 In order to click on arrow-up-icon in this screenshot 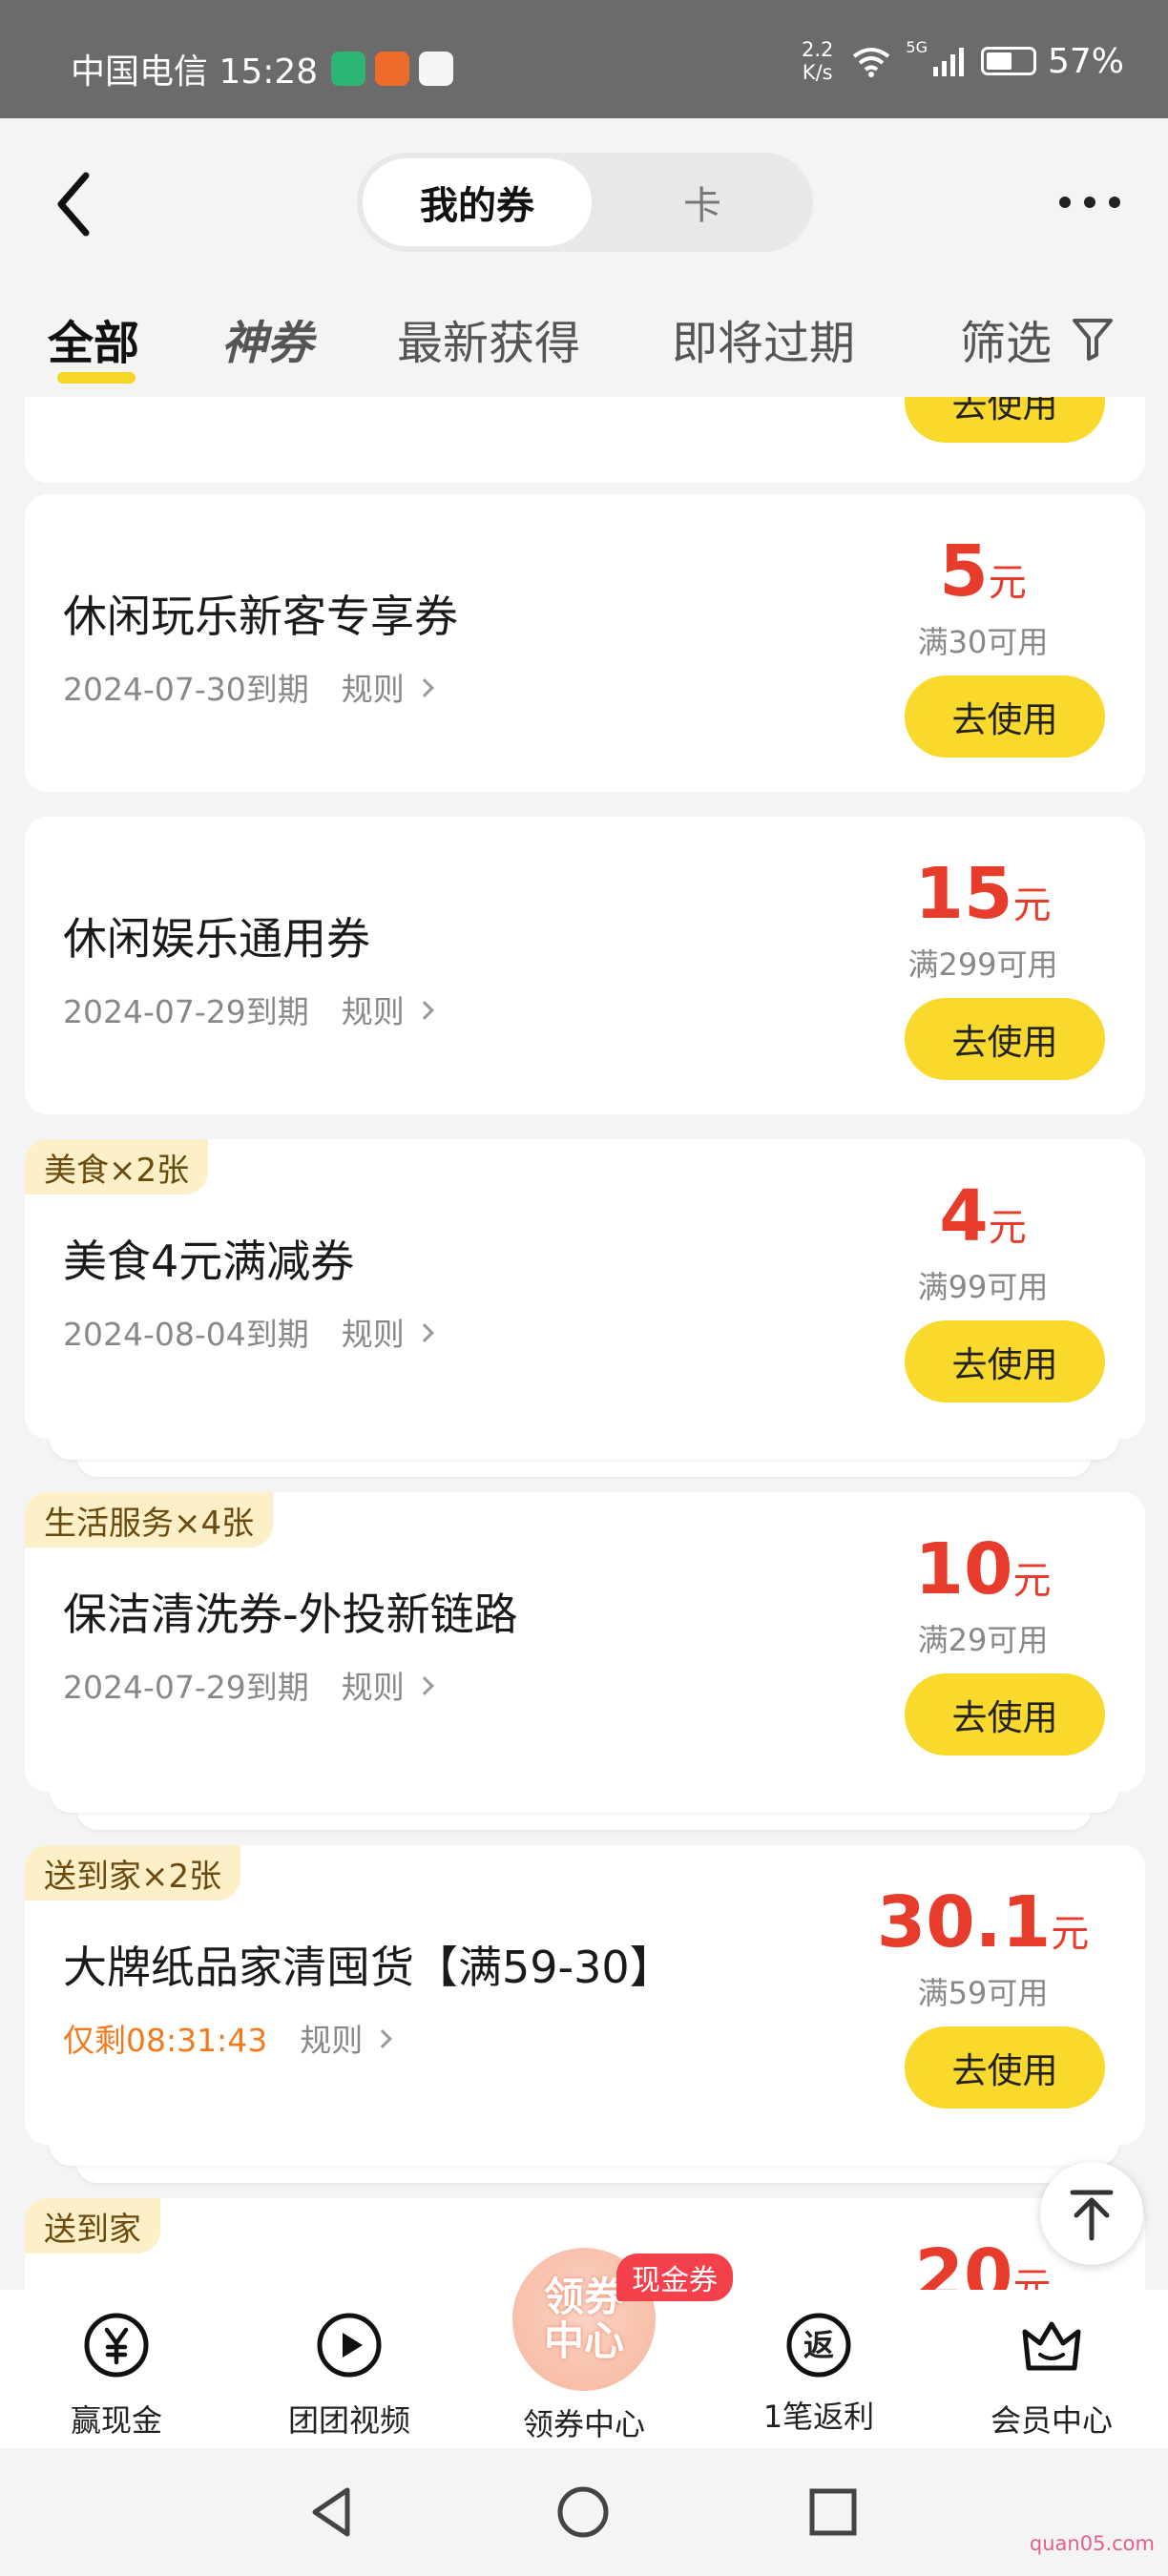, I will do `click(1092, 2215)`.